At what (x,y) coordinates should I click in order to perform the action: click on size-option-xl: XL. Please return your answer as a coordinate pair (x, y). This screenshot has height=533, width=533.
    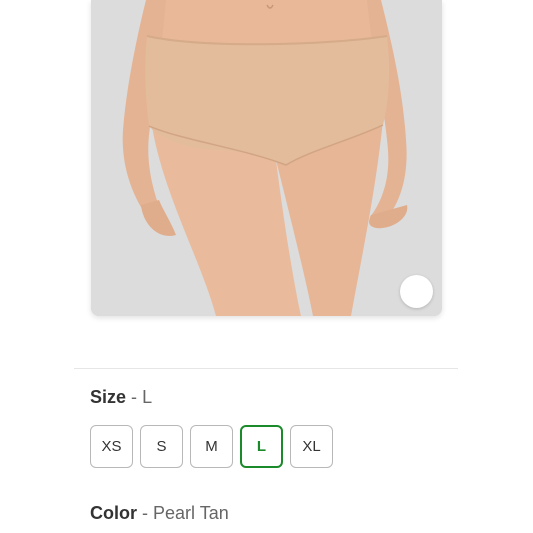
    Looking at the image, I should click on (311, 446).